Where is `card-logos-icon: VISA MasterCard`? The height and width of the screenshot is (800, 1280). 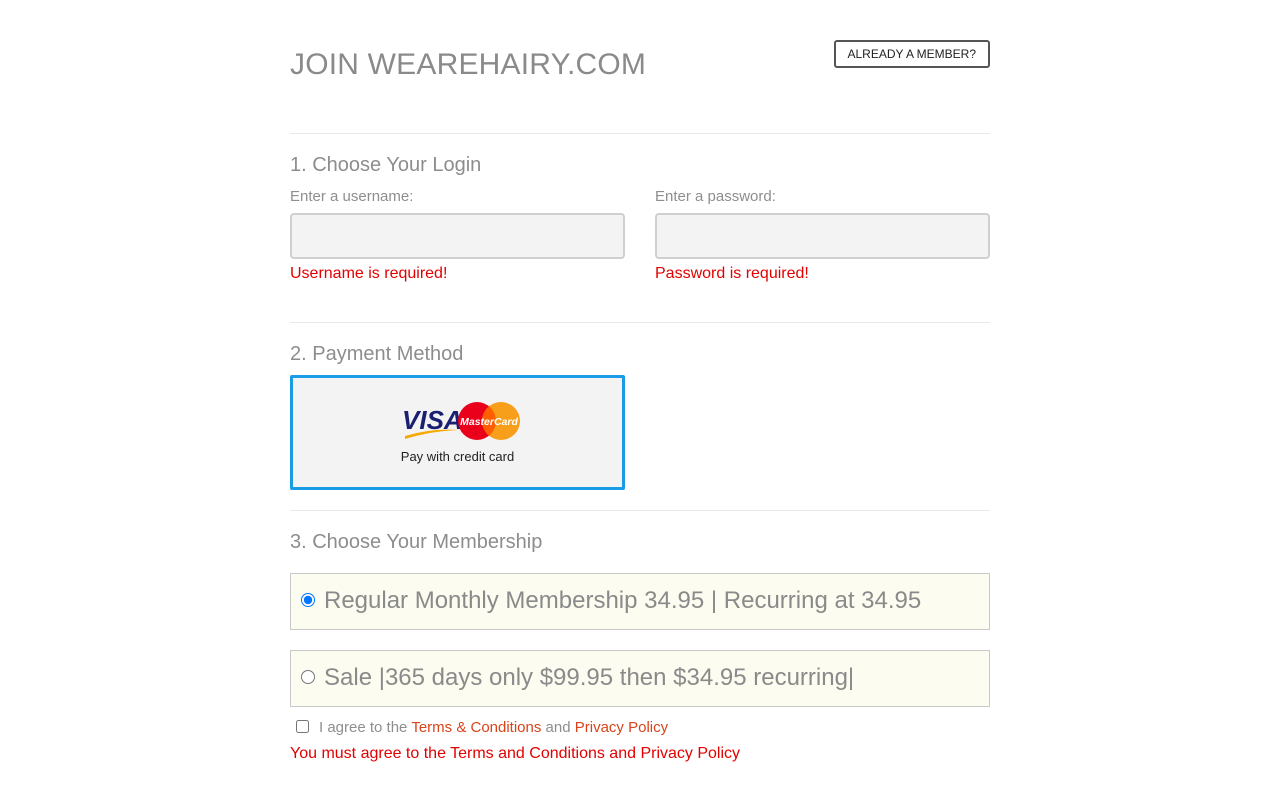 card-logos-icon: VISA MasterCard is located at coordinates (461, 421).